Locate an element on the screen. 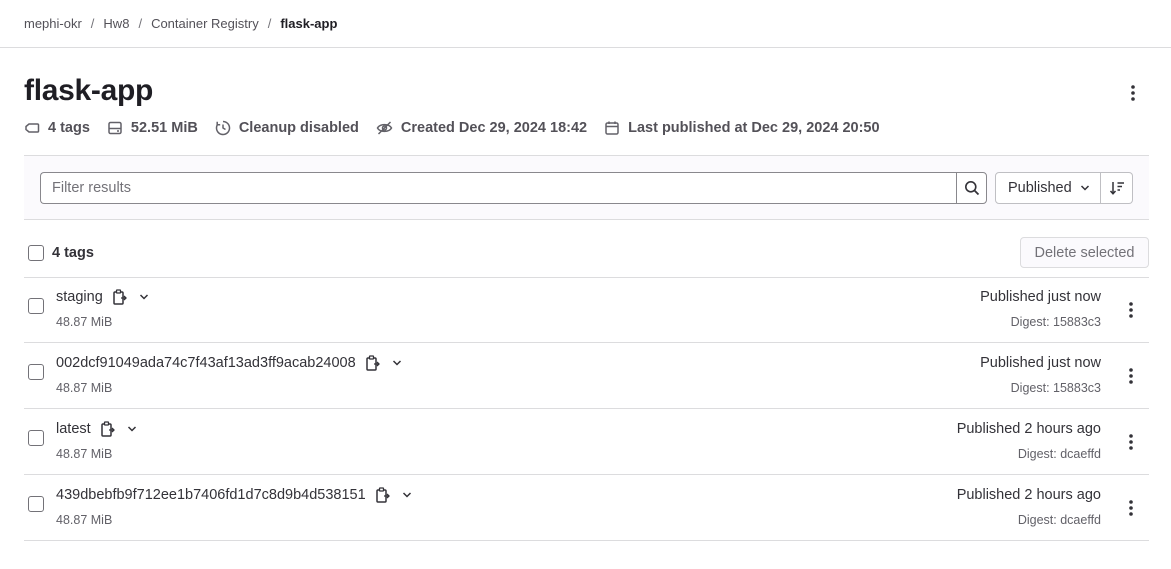 The image size is (1171, 569). clock-icon is located at coordinates (223, 128).